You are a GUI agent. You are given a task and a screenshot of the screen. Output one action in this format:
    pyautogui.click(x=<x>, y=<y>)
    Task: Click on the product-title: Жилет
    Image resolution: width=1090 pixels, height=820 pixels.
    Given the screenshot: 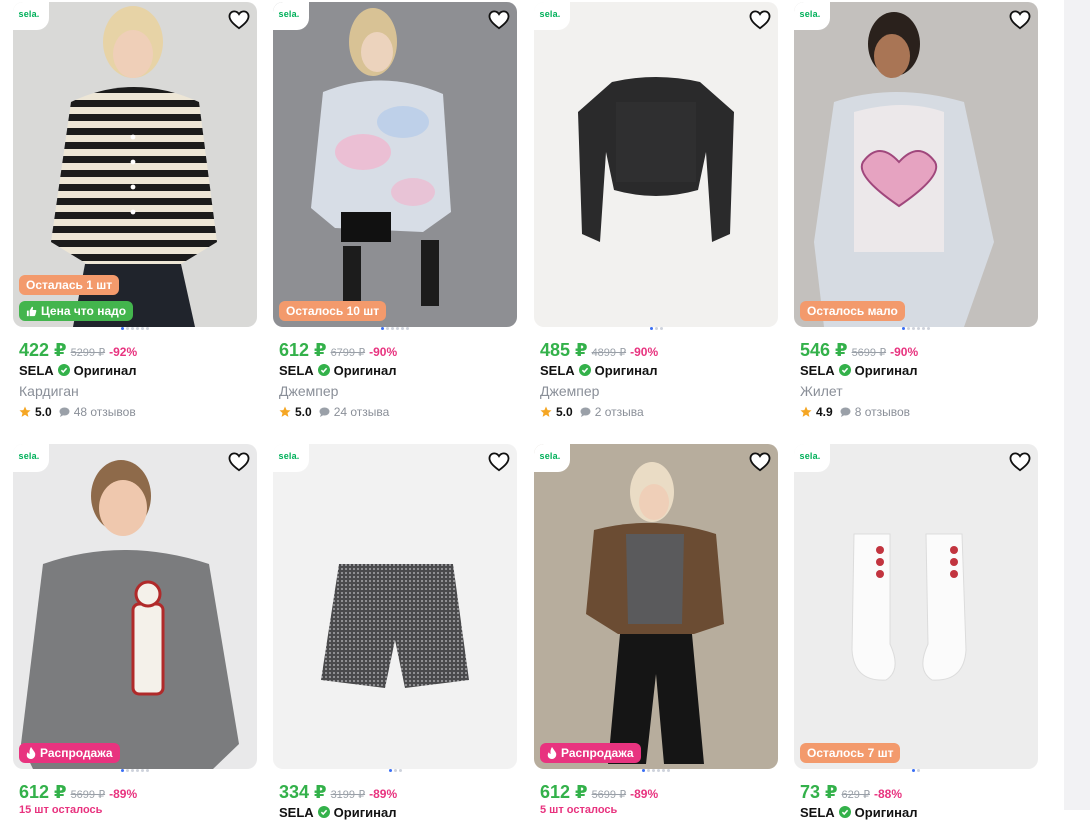 What is the action you would take?
    pyautogui.click(x=916, y=392)
    